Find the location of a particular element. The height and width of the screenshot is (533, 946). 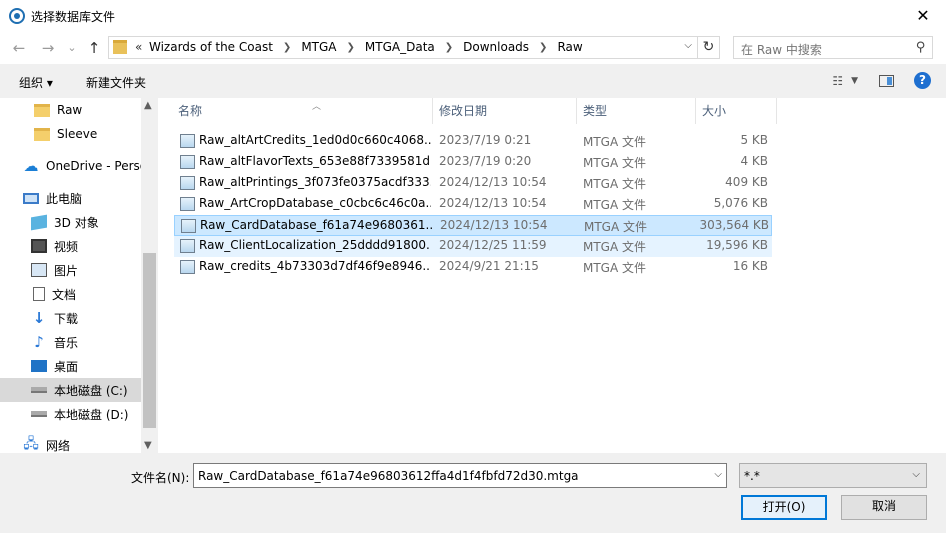

sidebar-item-raw: Raw is located at coordinates (70, 110).